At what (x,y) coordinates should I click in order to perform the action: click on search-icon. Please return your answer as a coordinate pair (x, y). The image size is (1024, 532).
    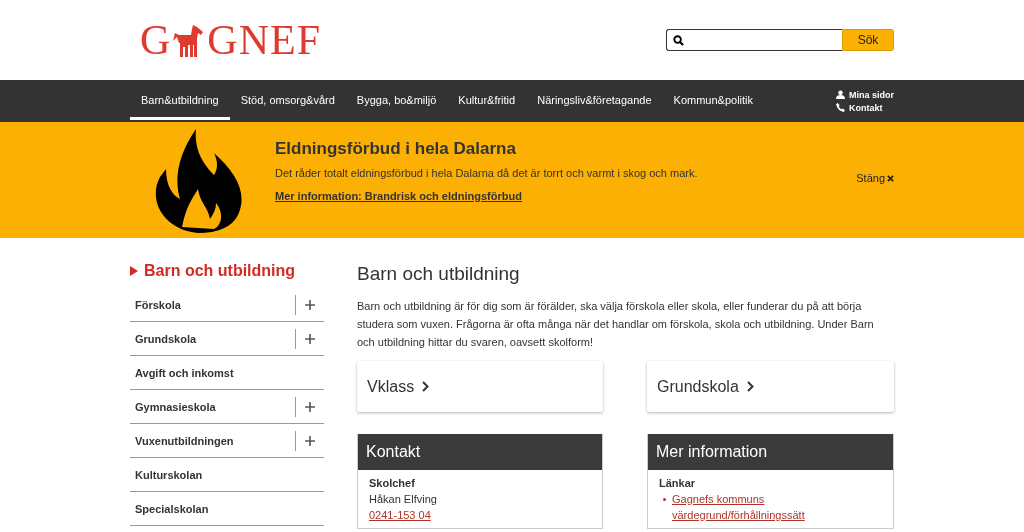
    Looking at the image, I should click on (678, 40).